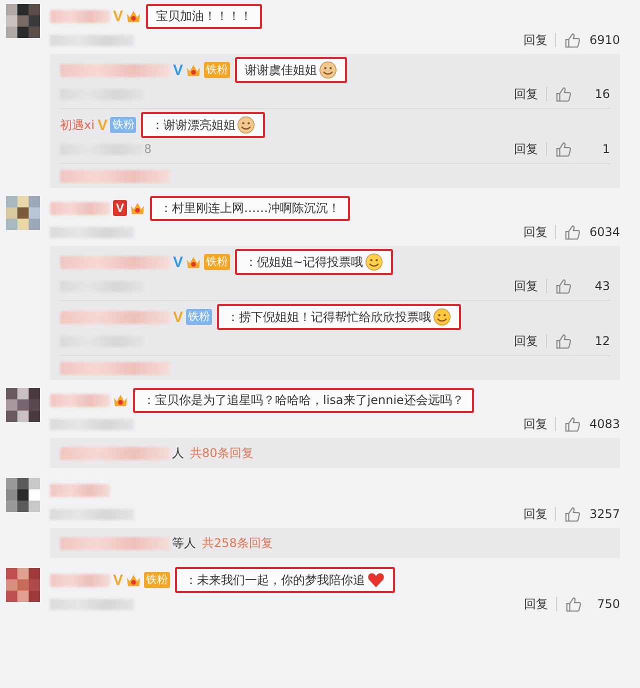  What do you see at coordinates (608, 604) in the screenshot?
I see `like-count: 750` at bounding box center [608, 604].